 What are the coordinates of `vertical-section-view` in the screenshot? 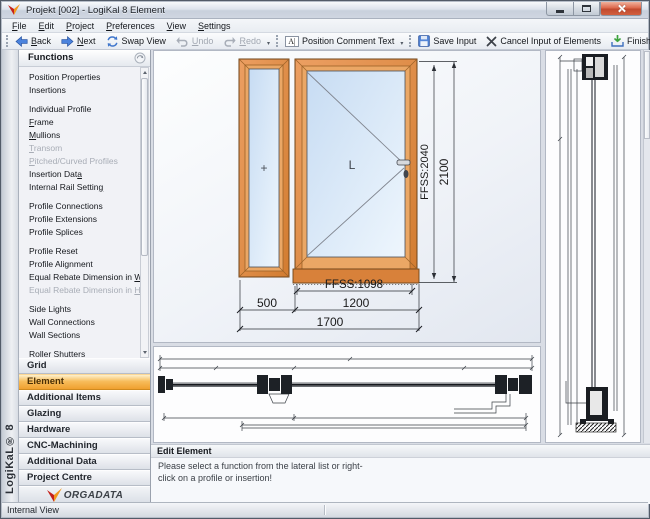 It's located at (593, 246).